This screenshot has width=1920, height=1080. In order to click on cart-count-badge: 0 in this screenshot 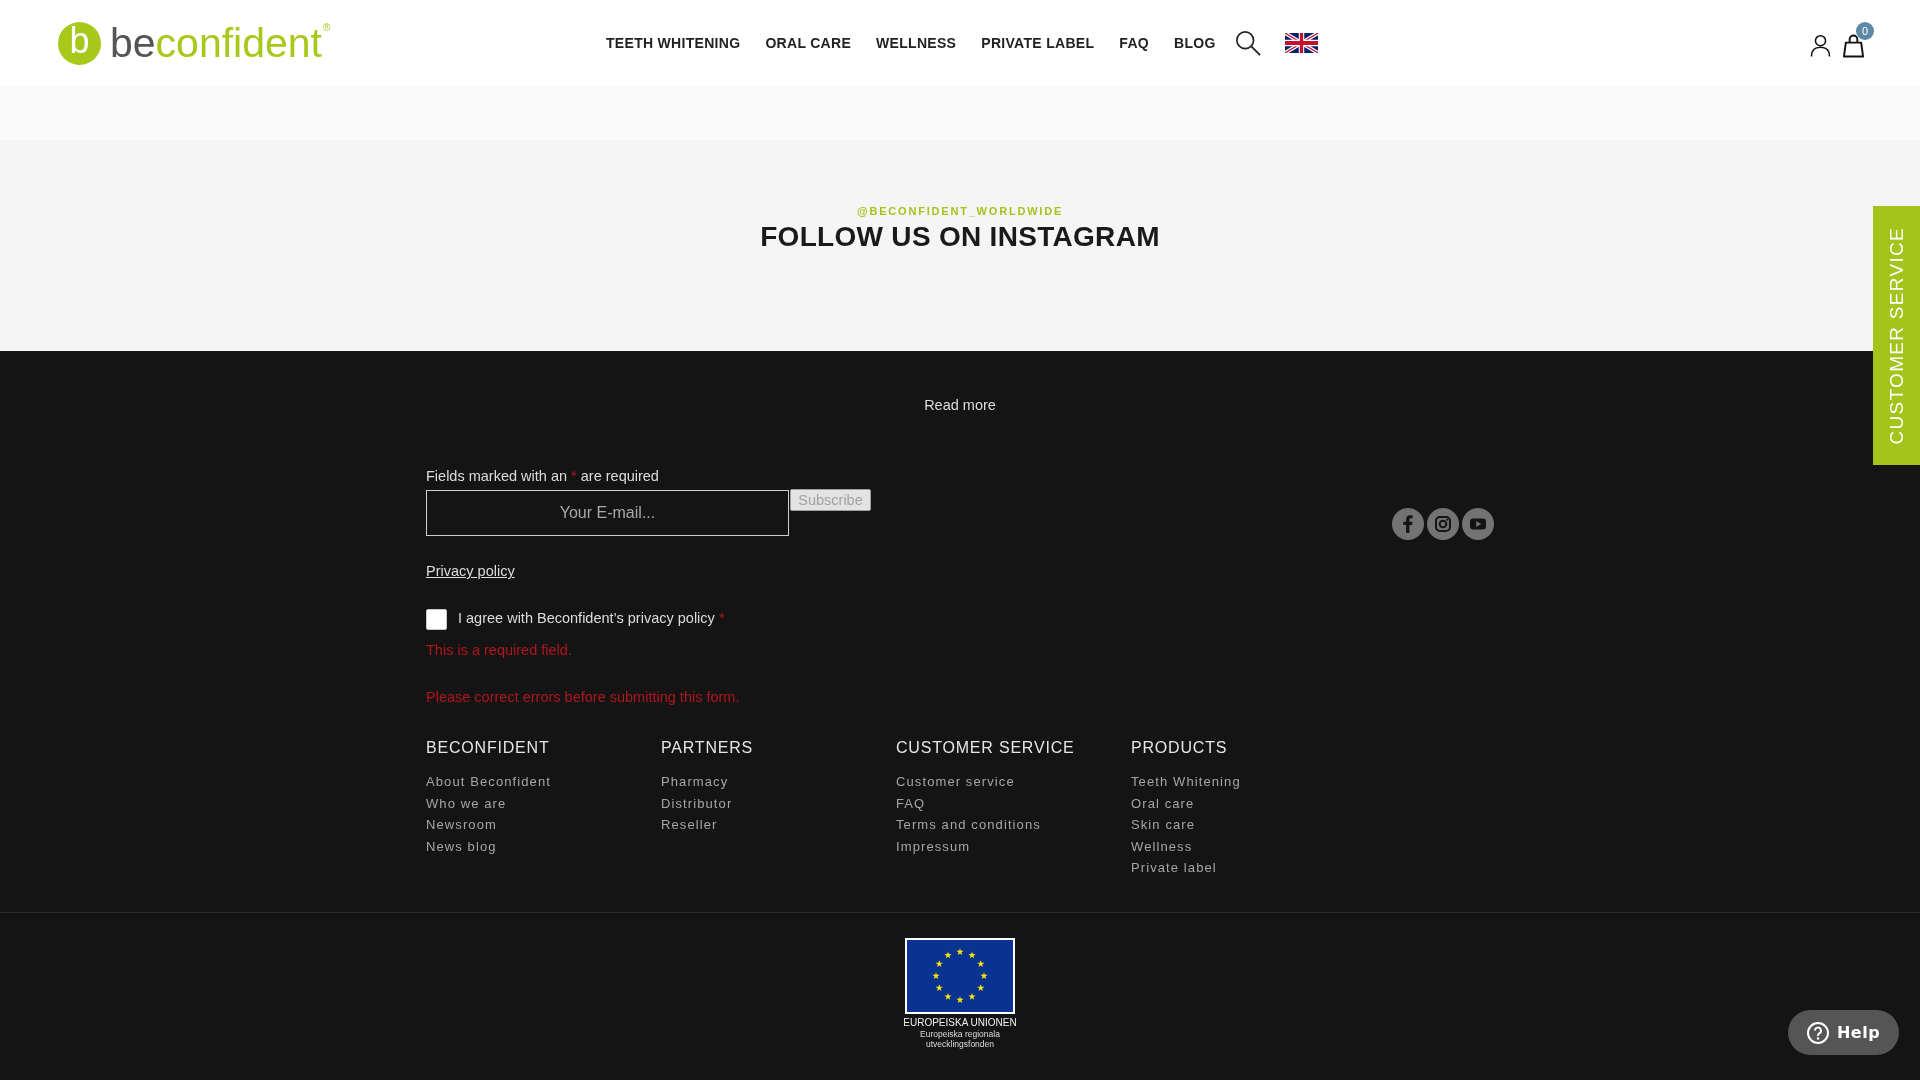, I will do `click(1865, 30)`.